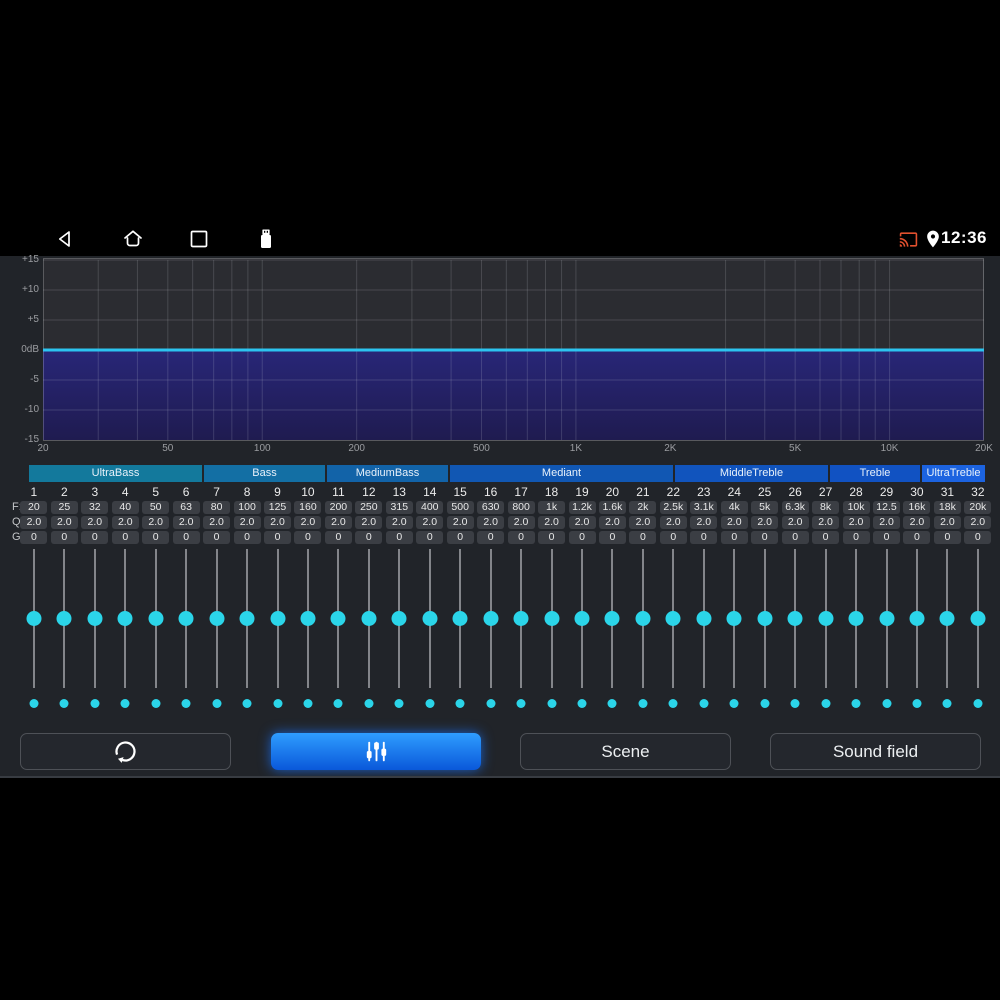  I want to click on eq-channel-column: 15 500 2.0 0, so click(460, 598).